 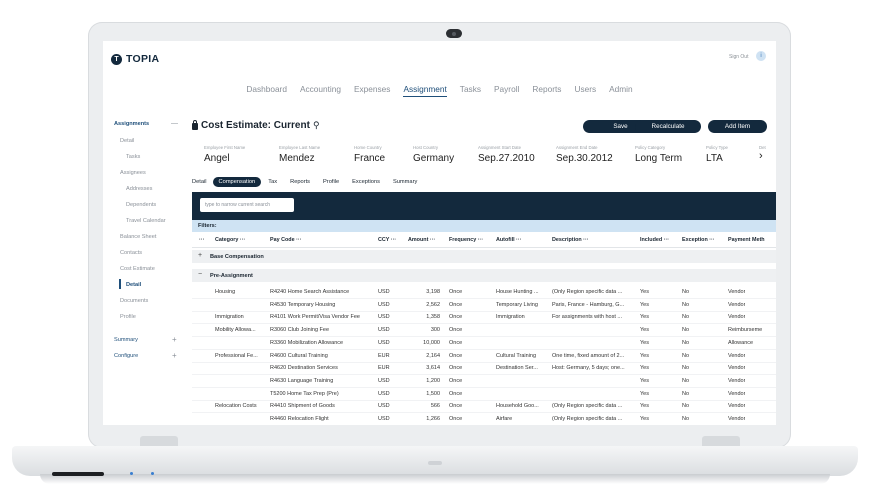 What do you see at coordinates (131, 253) in the screenshot?
I see `sidebar-item-contacts: Contacts` at bounding box center [131, 253].